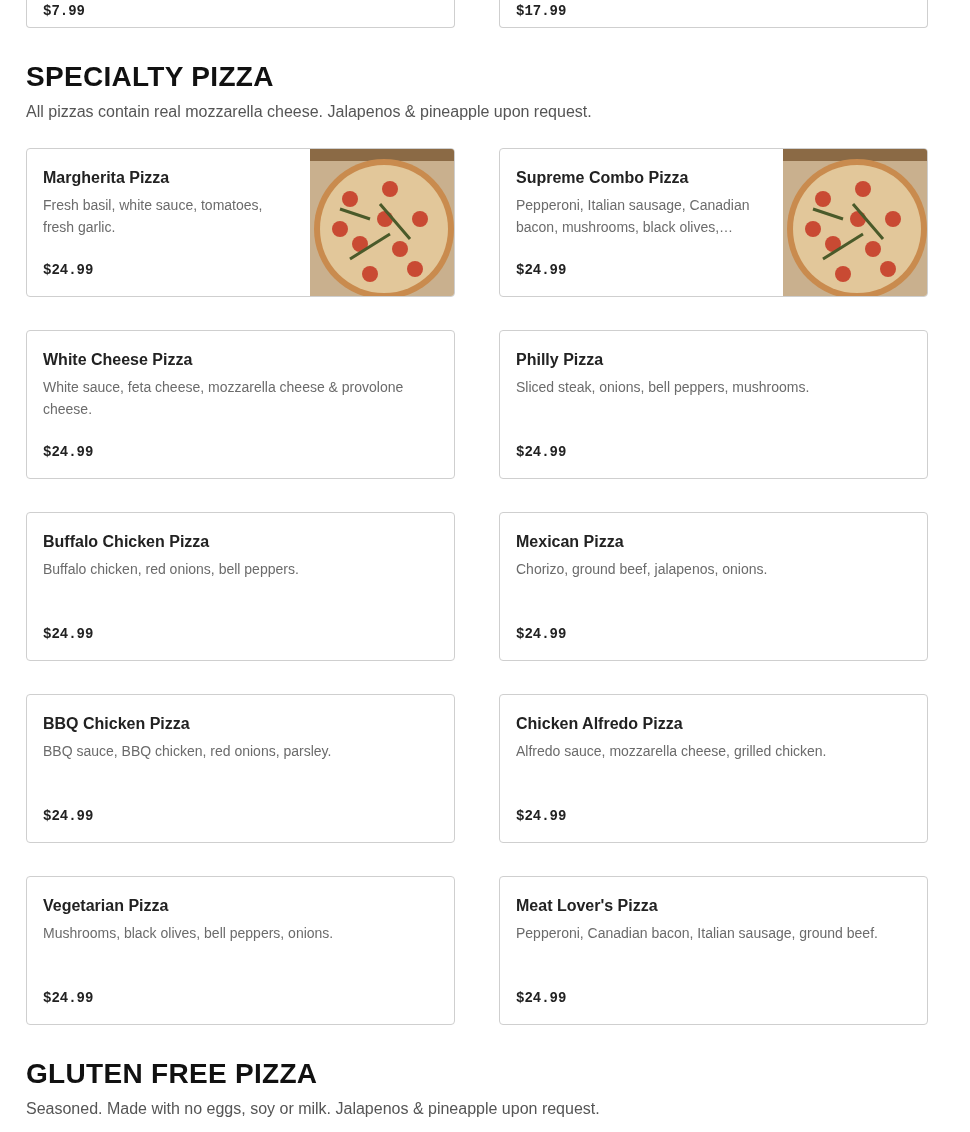 The height and width of the screenshot is (1132, 970). What do you see at coordinates (642, 569) in the screenshot?
I see `item-description: Chorizo, ground beef, jalapenos, onions.` at bounding box center [642, 569].